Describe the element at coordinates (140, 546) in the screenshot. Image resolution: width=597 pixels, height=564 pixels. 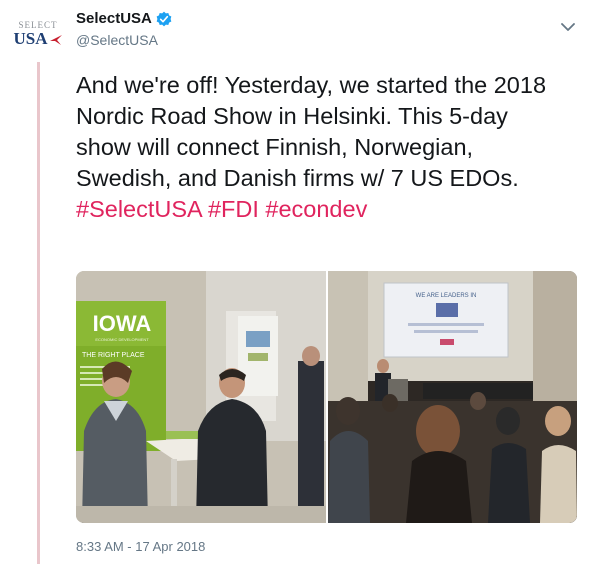
I see `tweet-timestamp: 8:33 AM - 17 Apr 2018` at that location.